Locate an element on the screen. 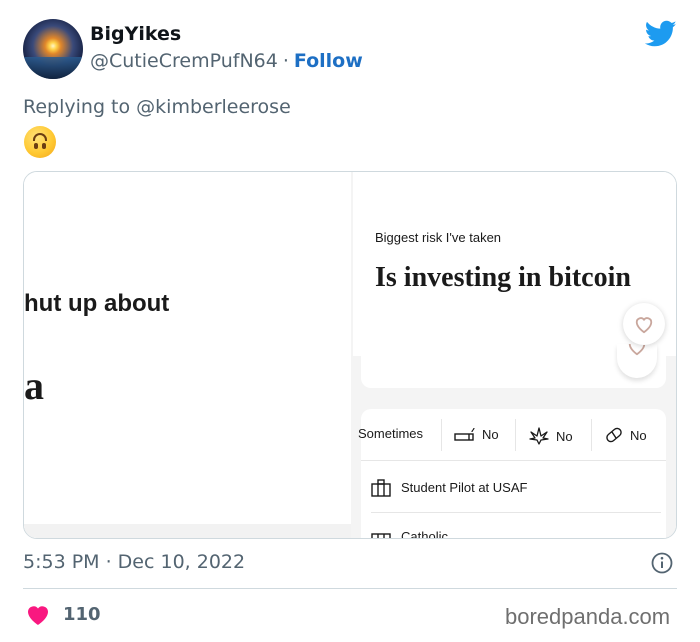 Image resolution: width=700 pixels, height=642 pixels. cannabis-icon is located at coordinates (539, 436).